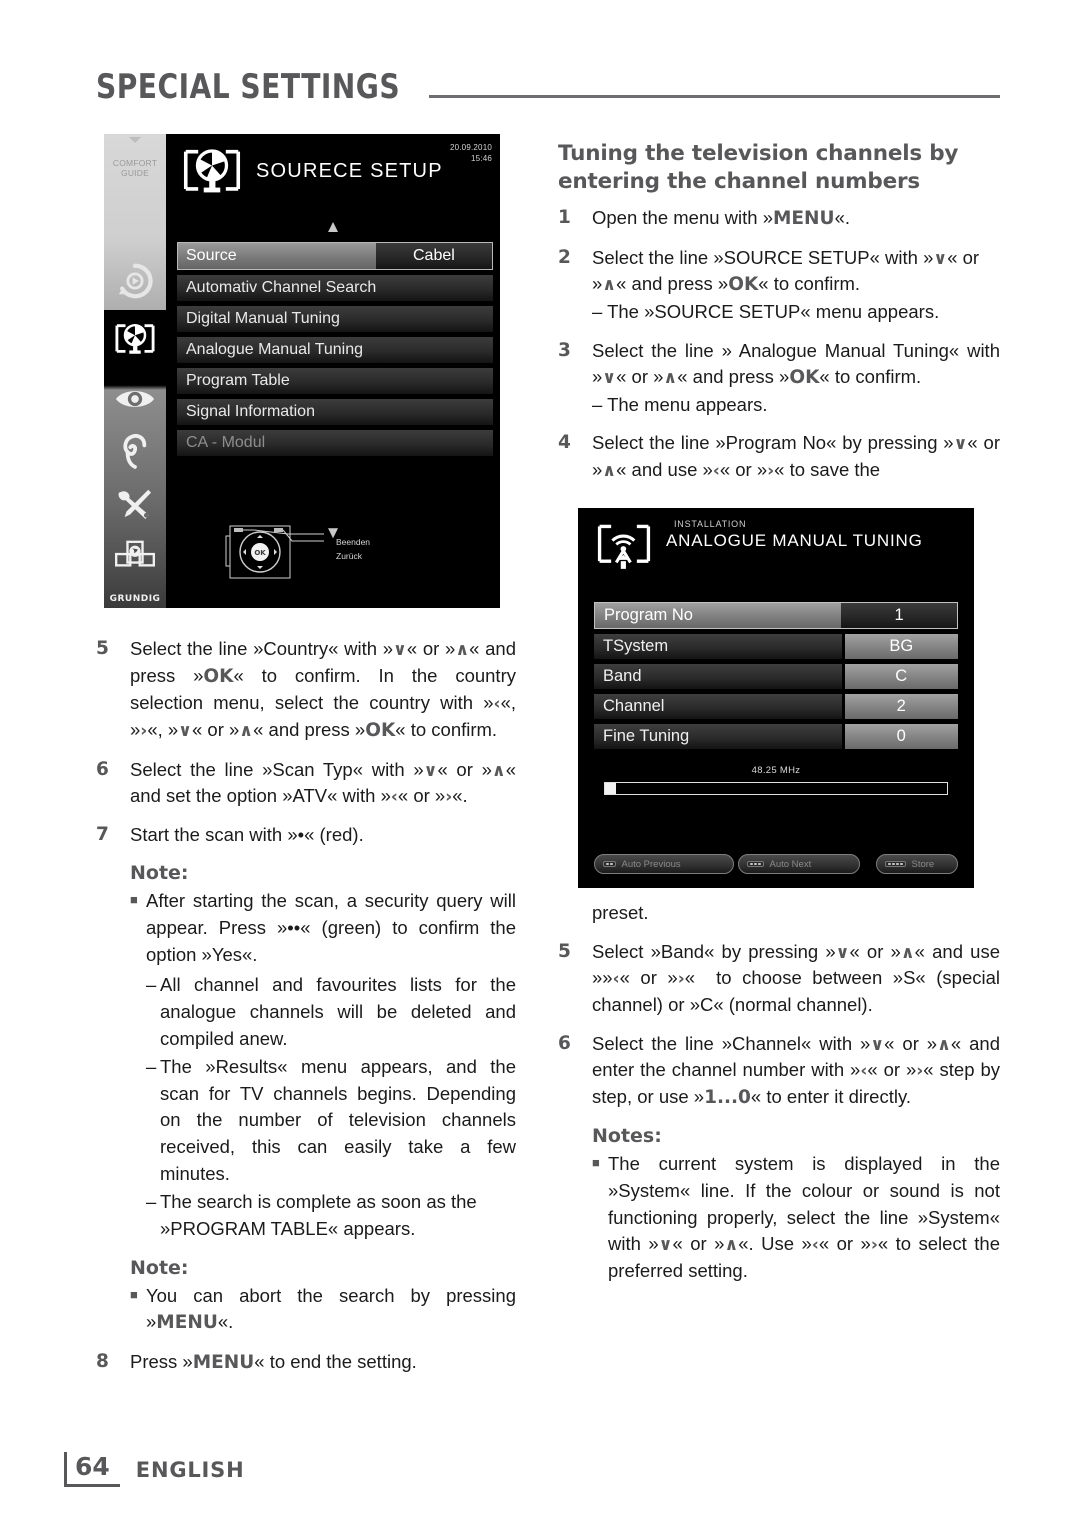  Describe the element at coordinates (609, 864) in the screenshot. I see `two-dots-icon` at that location.